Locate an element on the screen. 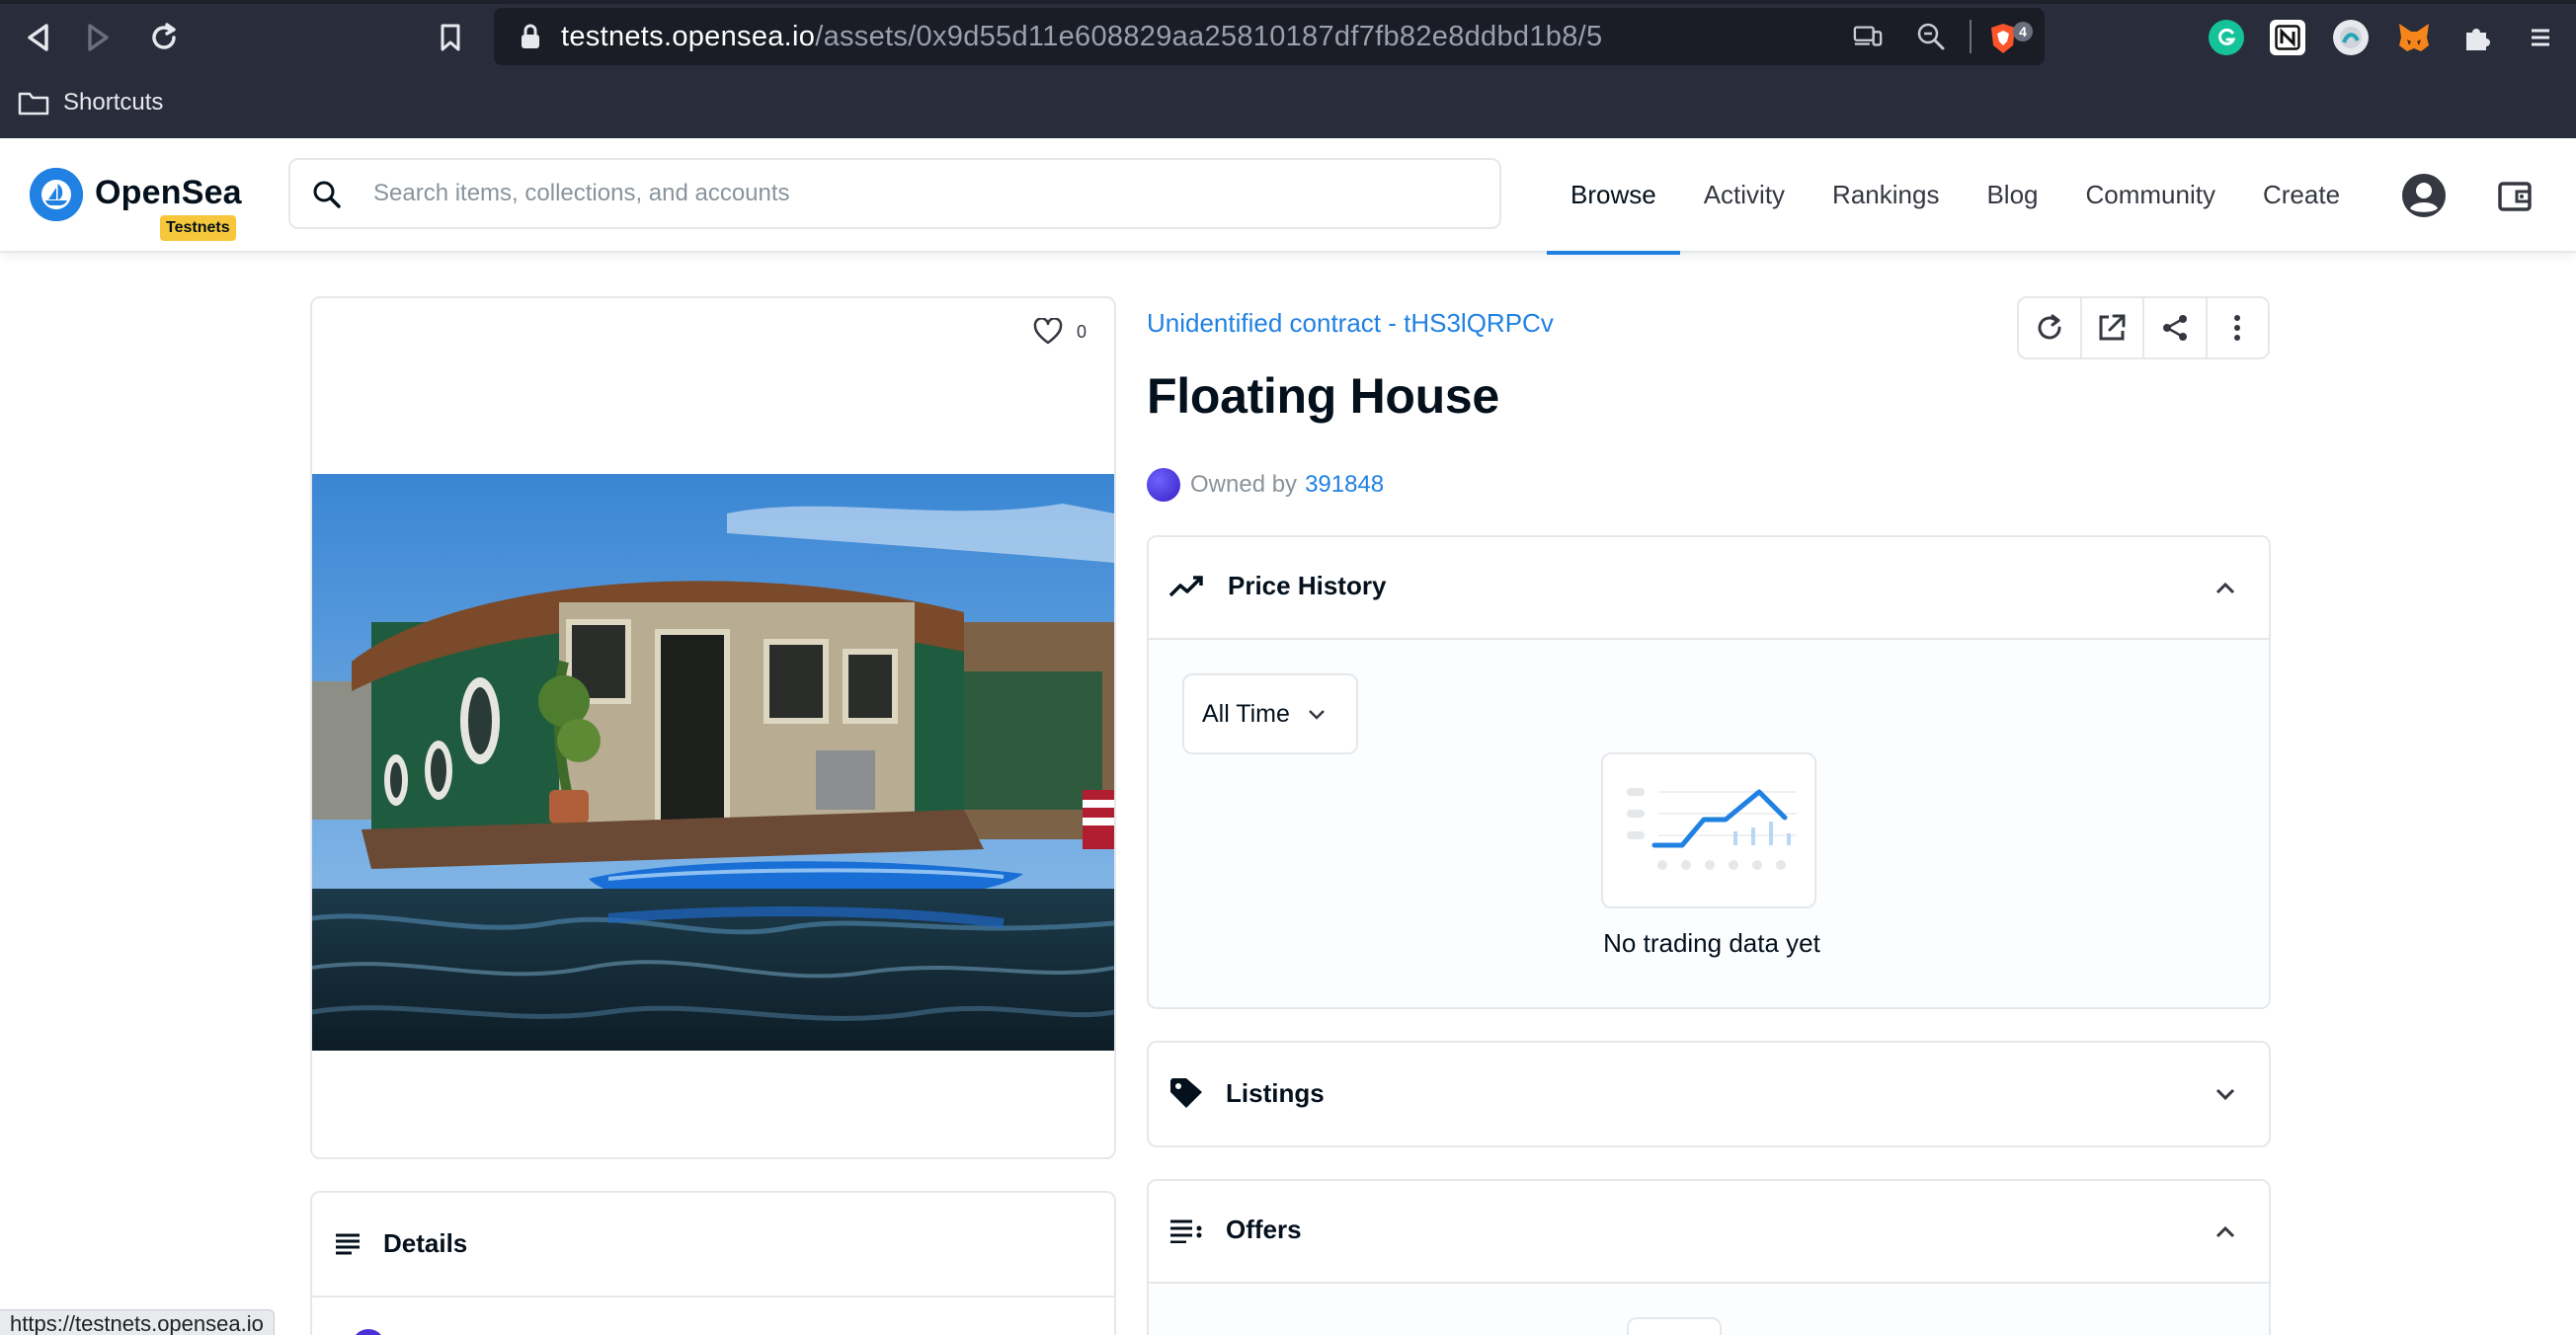 This screenshot has width=2576, height=1335. share-button is located at coordinates (2176, 327).